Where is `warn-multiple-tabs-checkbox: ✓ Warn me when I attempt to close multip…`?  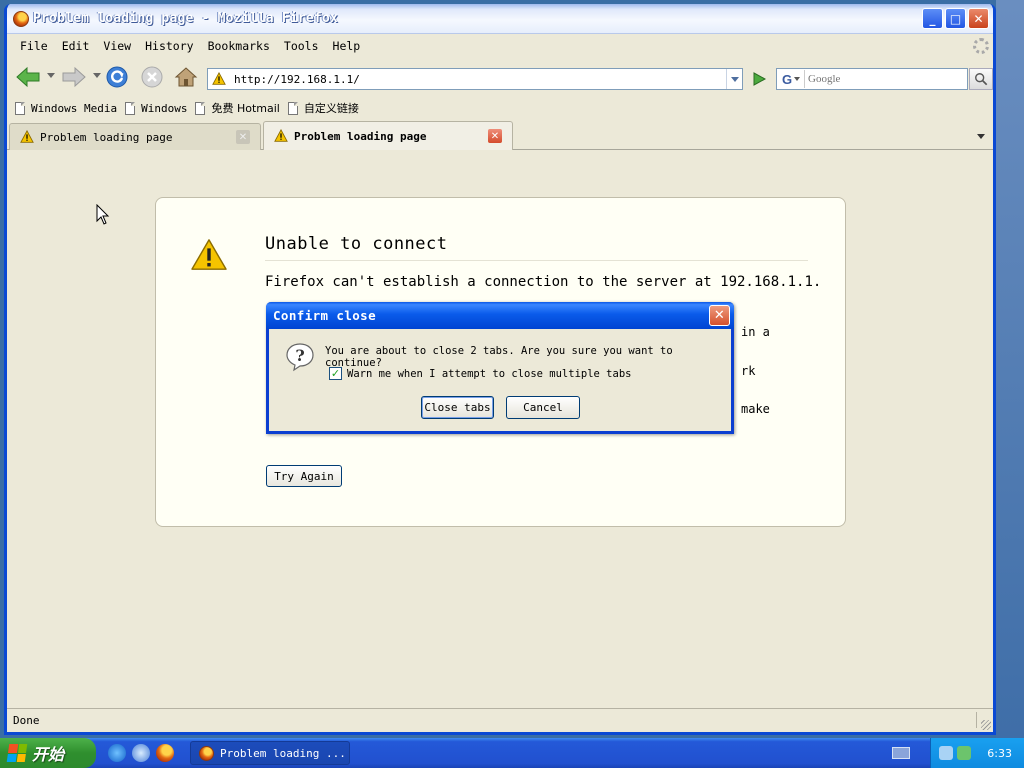
warn-multiple-tabs-checkbox: ✓ Warn me when I attempt to close multip… is located at coordinates (480, 373).